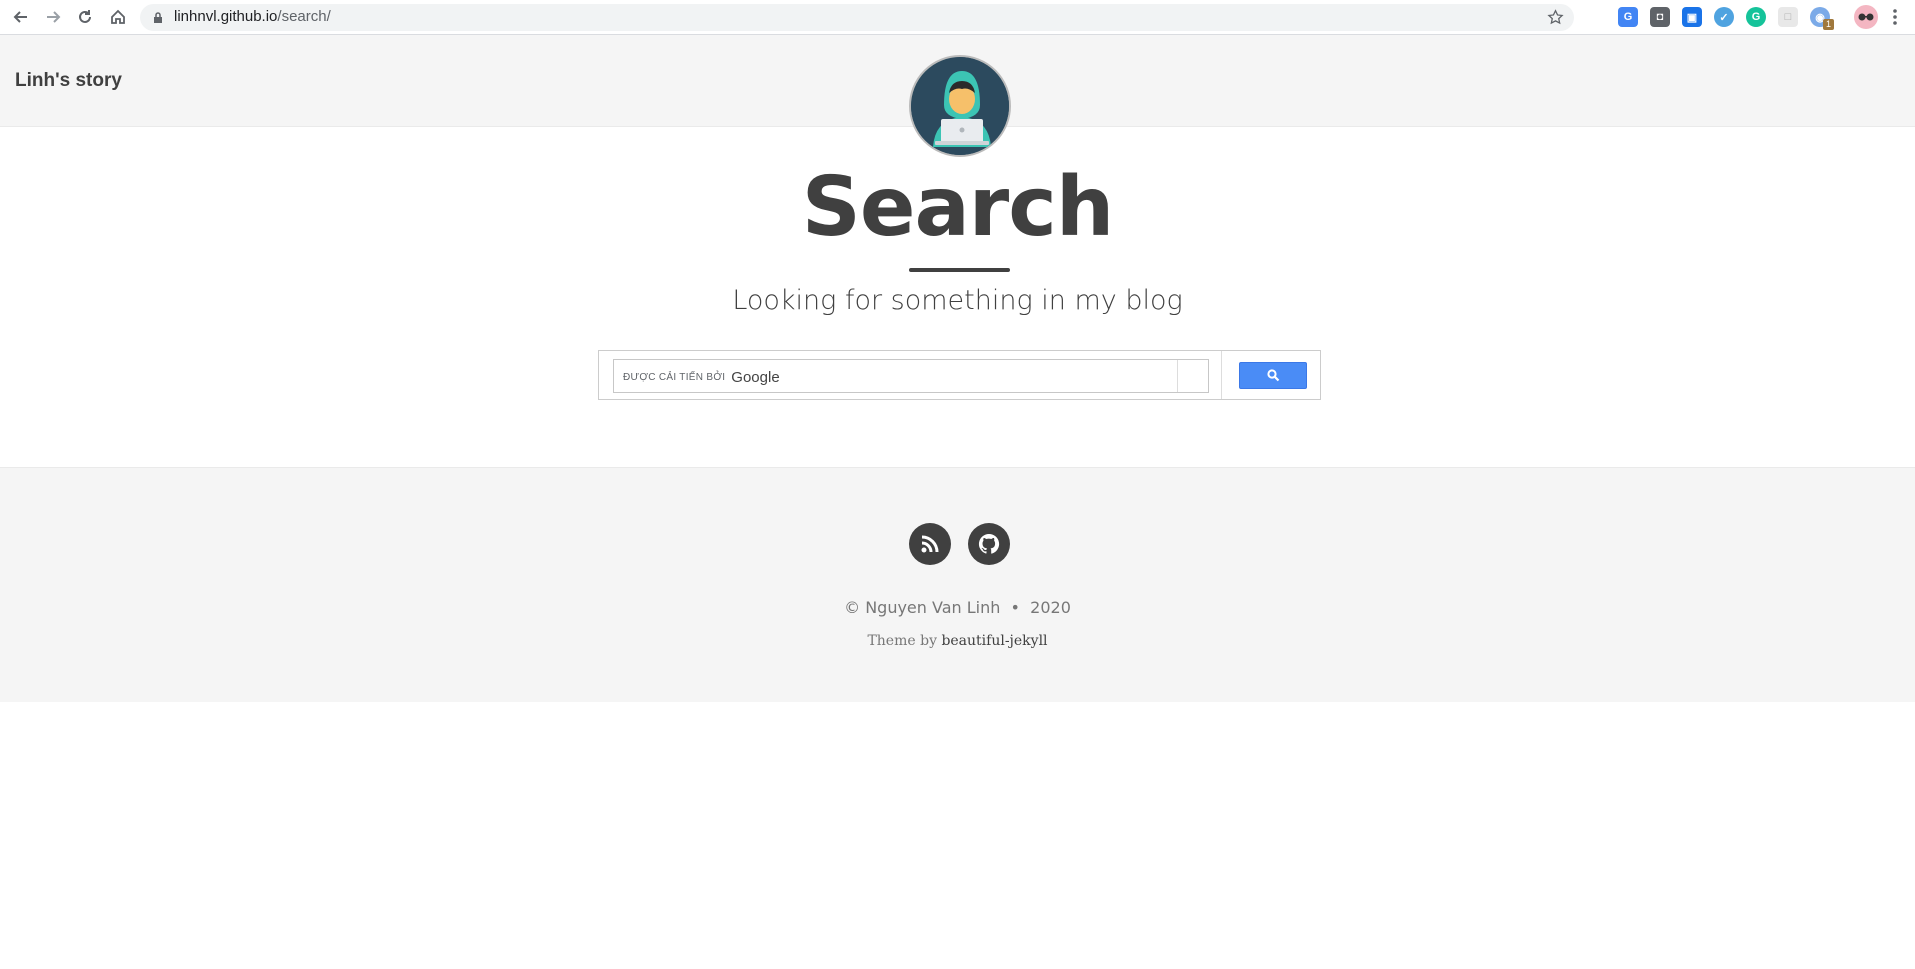 Image resolution: width=1915 pixels, height=969 pixels. Describe the element at coordinates (957, 207) in the screenshot. I see `page-title: Search` at that location.